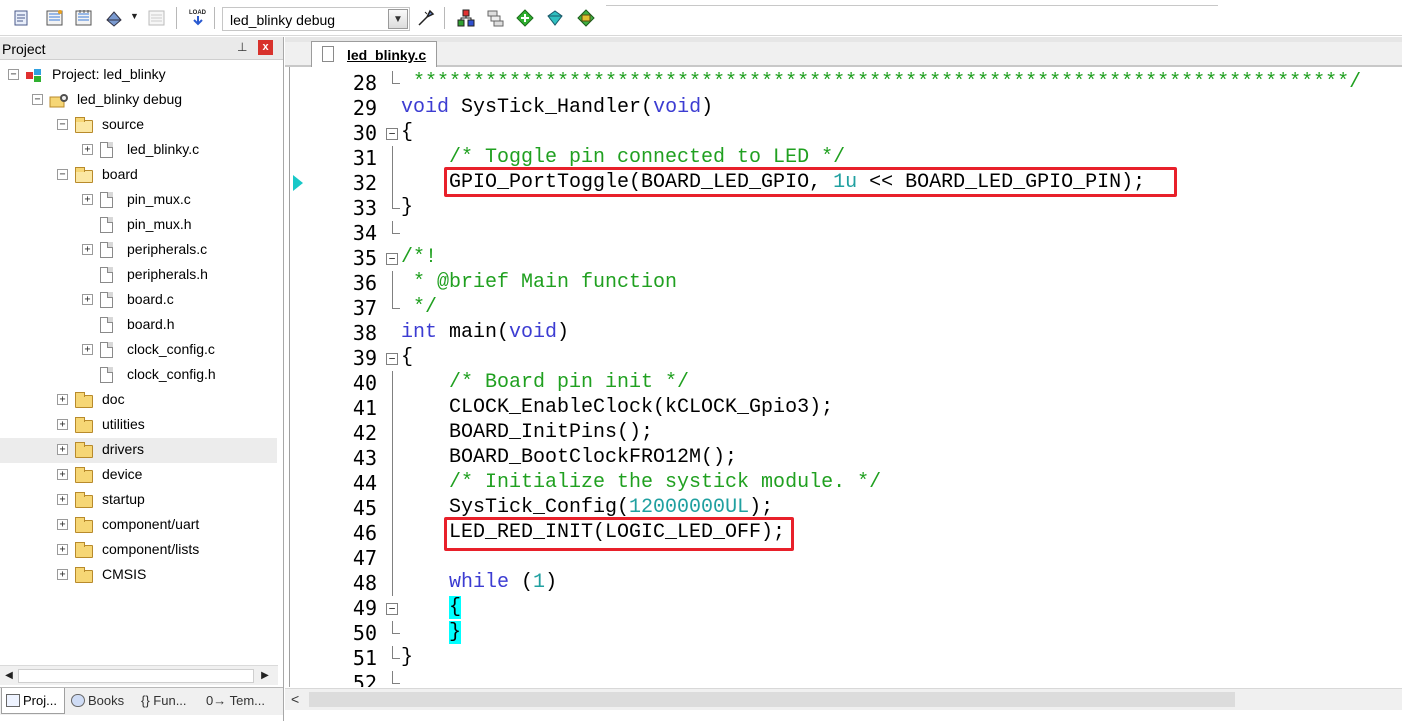 The width and height of the screenshot is (1402, 721). I want to click on tree-item-target: − led_blinky debug, so click(138, 100).